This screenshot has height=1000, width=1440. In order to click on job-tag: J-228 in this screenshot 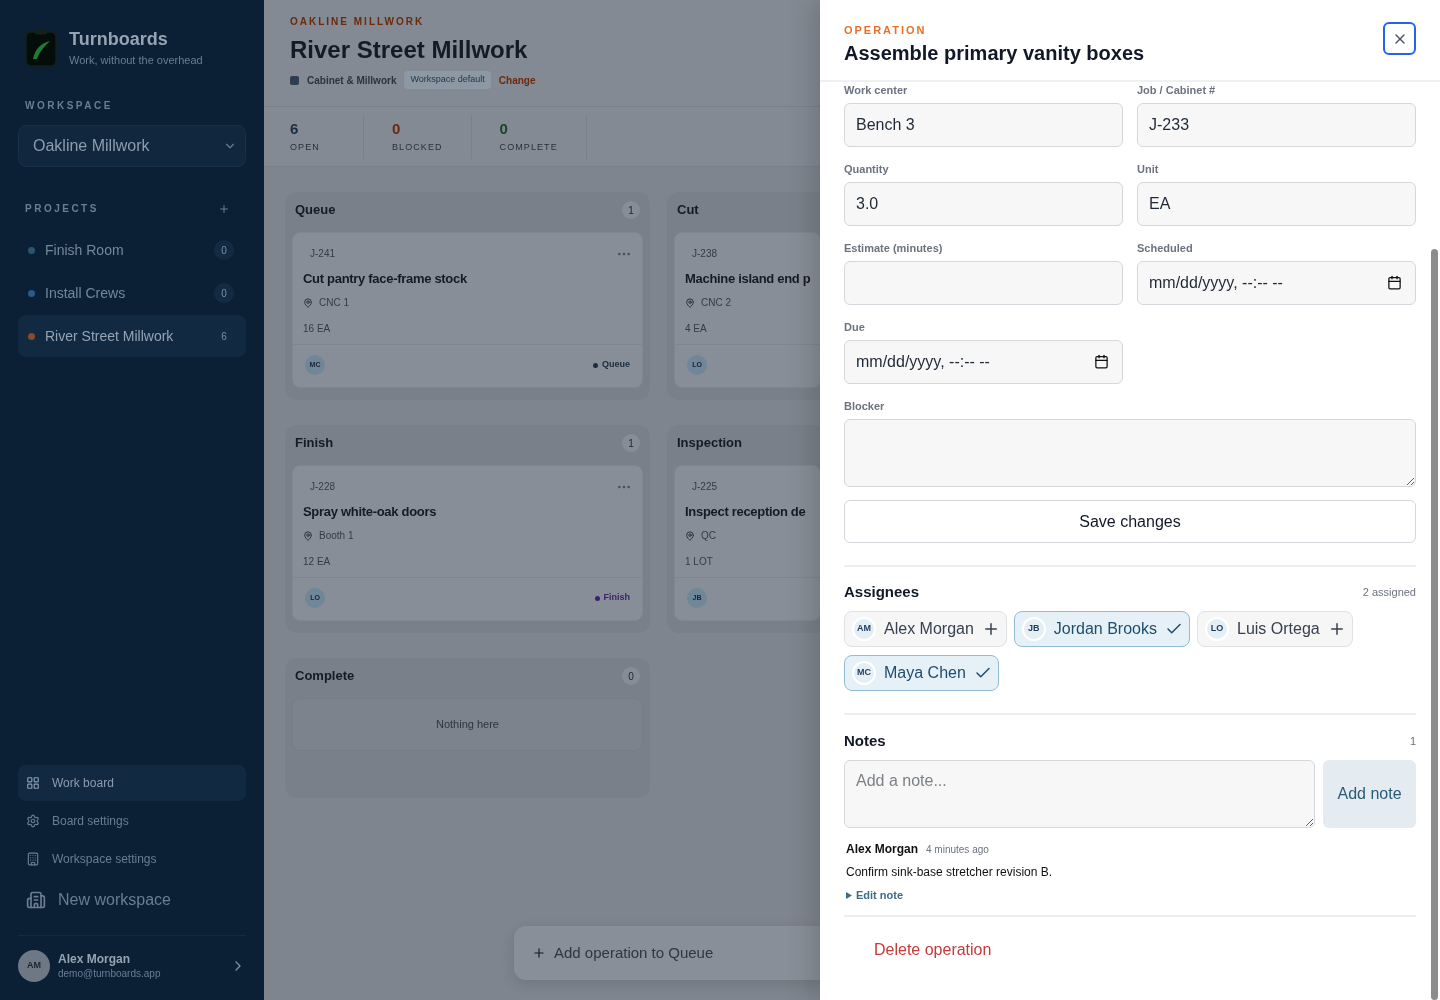, I will do `click(322, 487)`.